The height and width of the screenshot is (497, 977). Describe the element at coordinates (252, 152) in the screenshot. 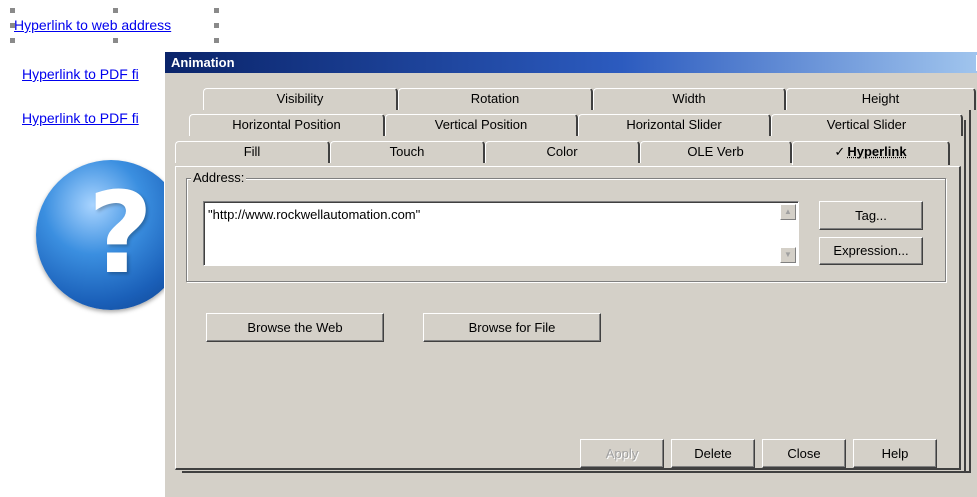

I see `tab-fill: Fill` at that location.